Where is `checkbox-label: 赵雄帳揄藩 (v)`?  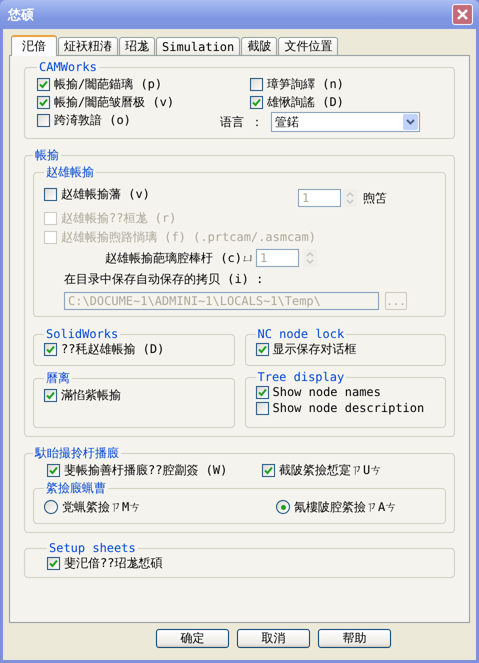 checkbox-label: 赵雄帳揄藩 (v) is located at coordinates (105, 194).